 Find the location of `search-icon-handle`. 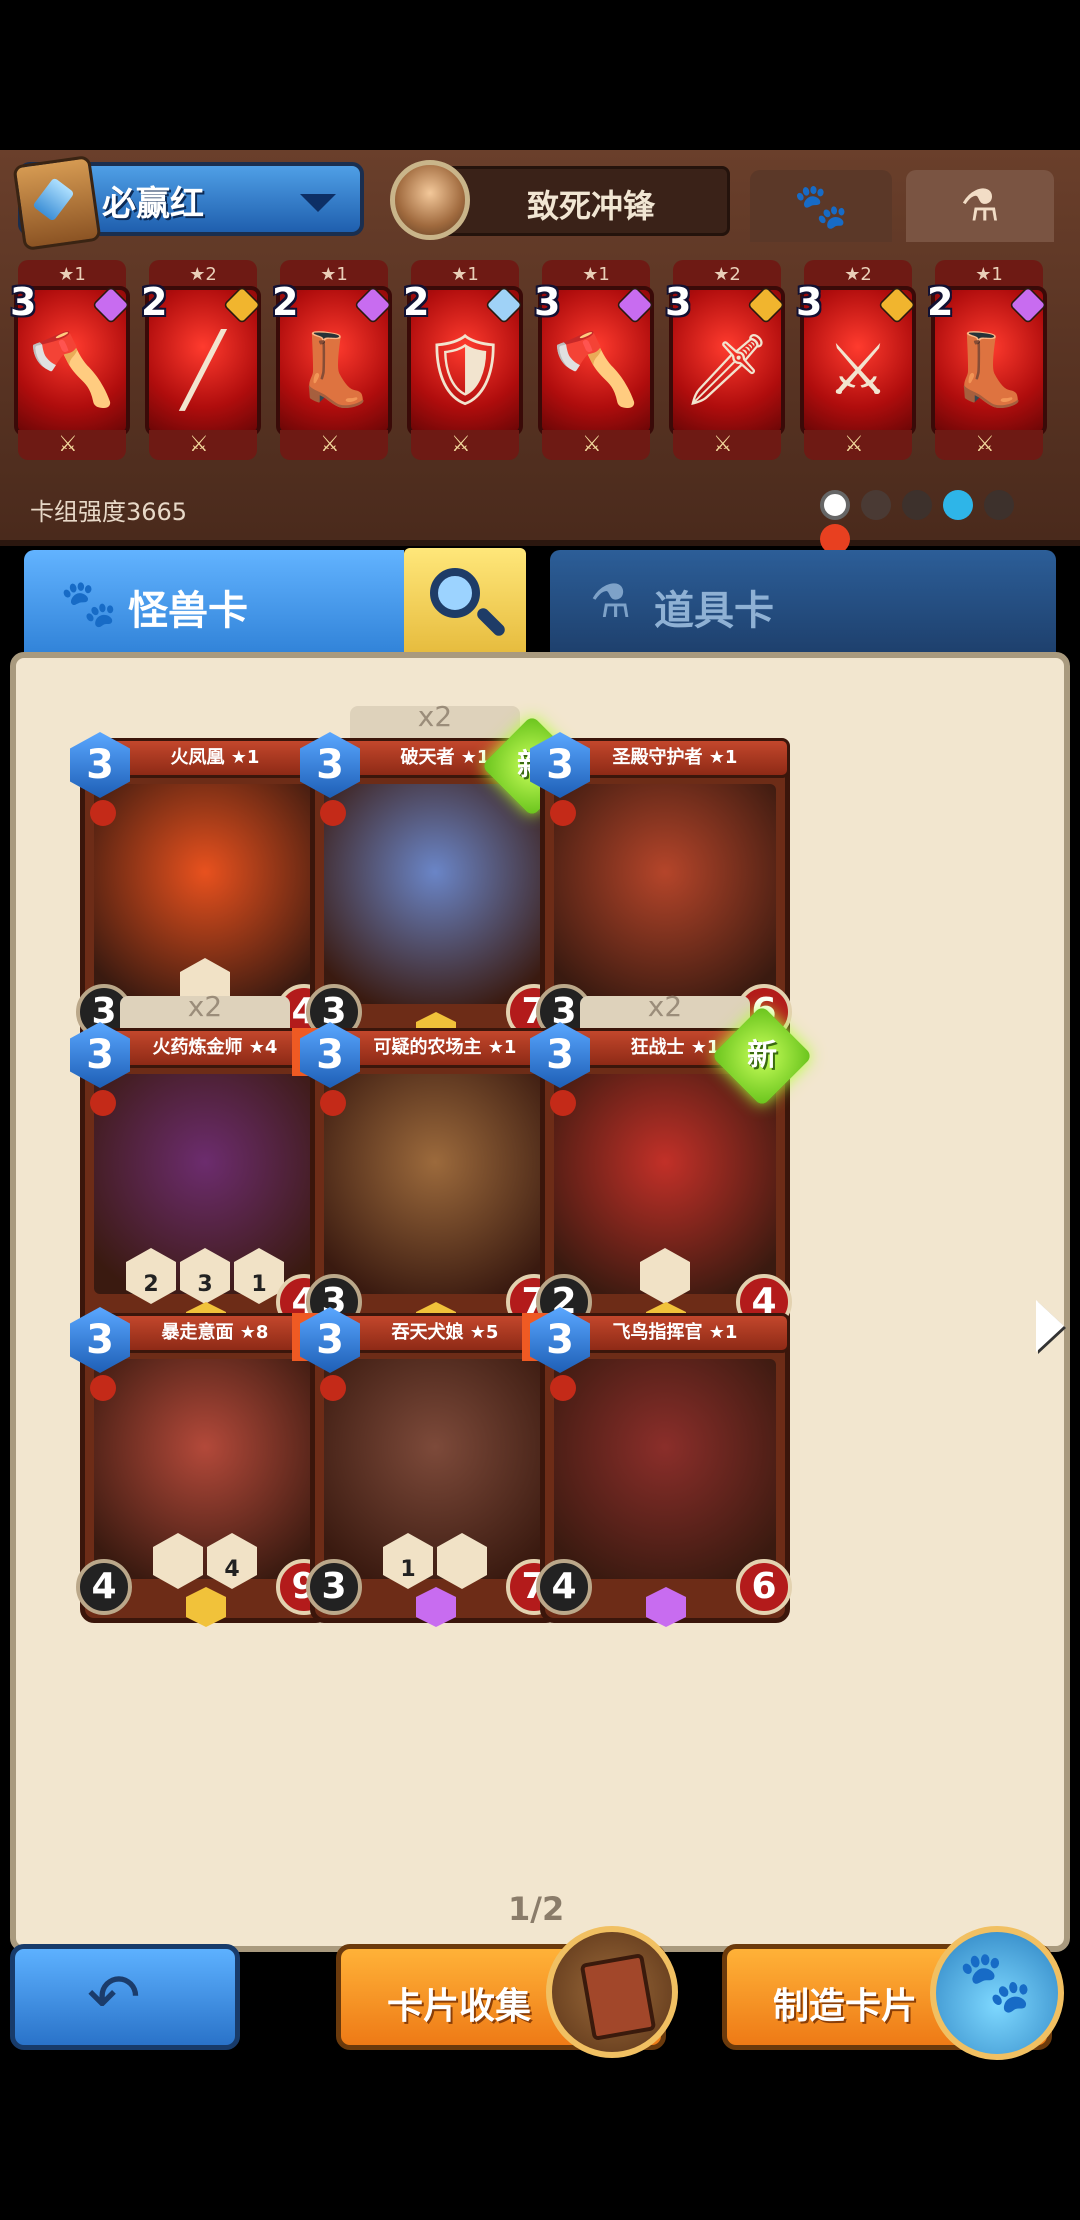

search-icon-handle is located at coordinates (491, 622).